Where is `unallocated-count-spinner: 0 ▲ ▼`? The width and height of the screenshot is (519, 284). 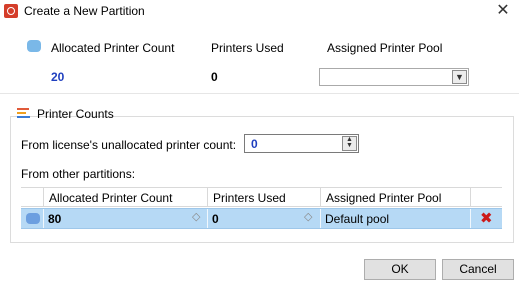
unallocated-count-spinner: 0 ▲ ▼ is located at coordinates (301, 143).